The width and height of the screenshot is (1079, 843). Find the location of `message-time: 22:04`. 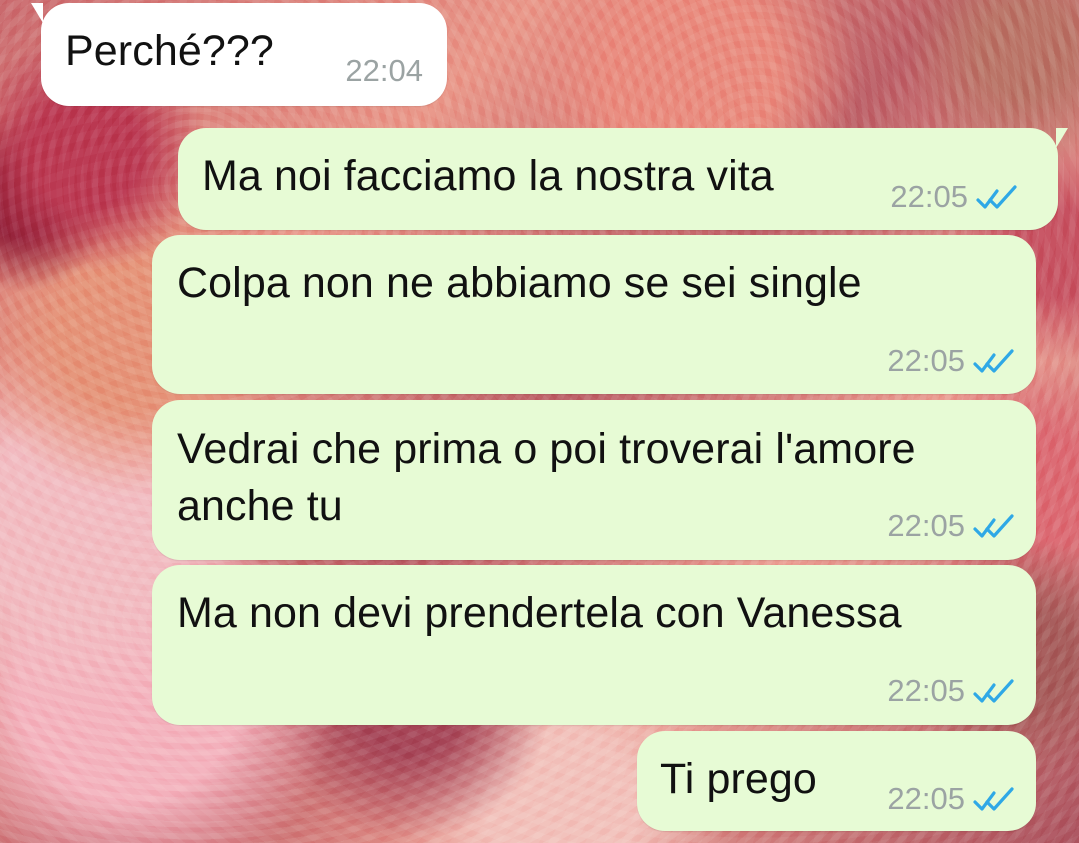

message-time: 22:04 is located at coordinates (384, 70).